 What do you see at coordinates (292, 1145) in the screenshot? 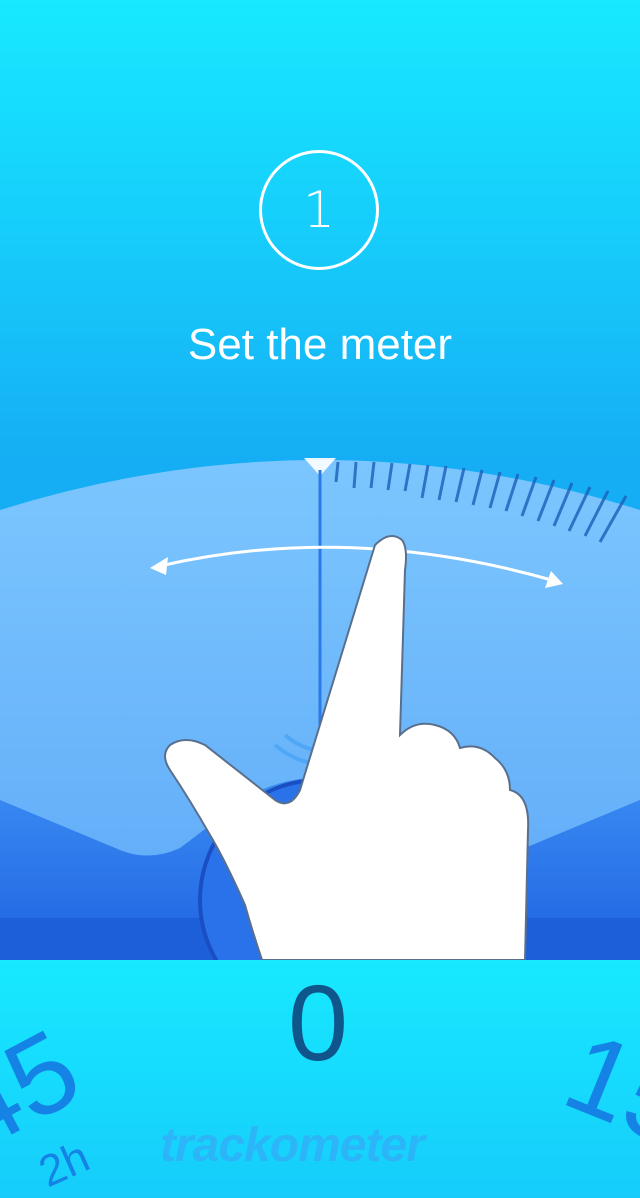
I see `trackometer-logo: trackometer` at bounding box center [292, 1145].